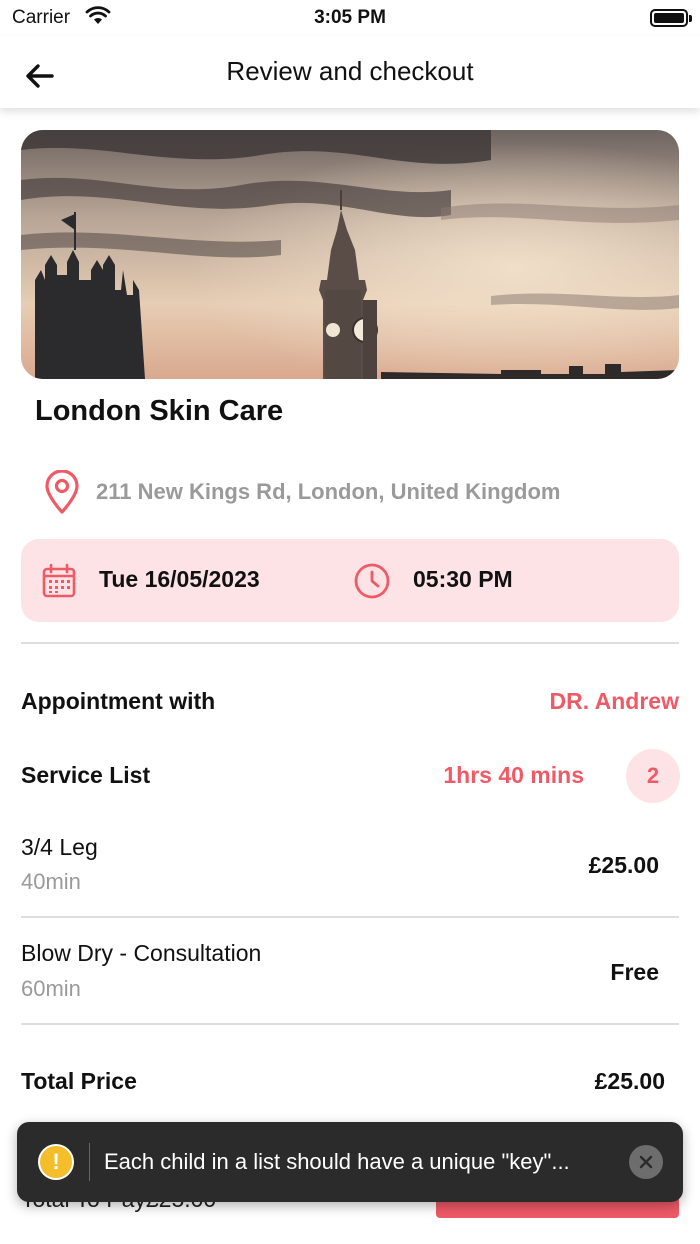 The image size is (700, 1244). What do you see at coordinates (89, 1162) in the screenshot?
I see `toast-separator` at bounding box center [89, 1162].